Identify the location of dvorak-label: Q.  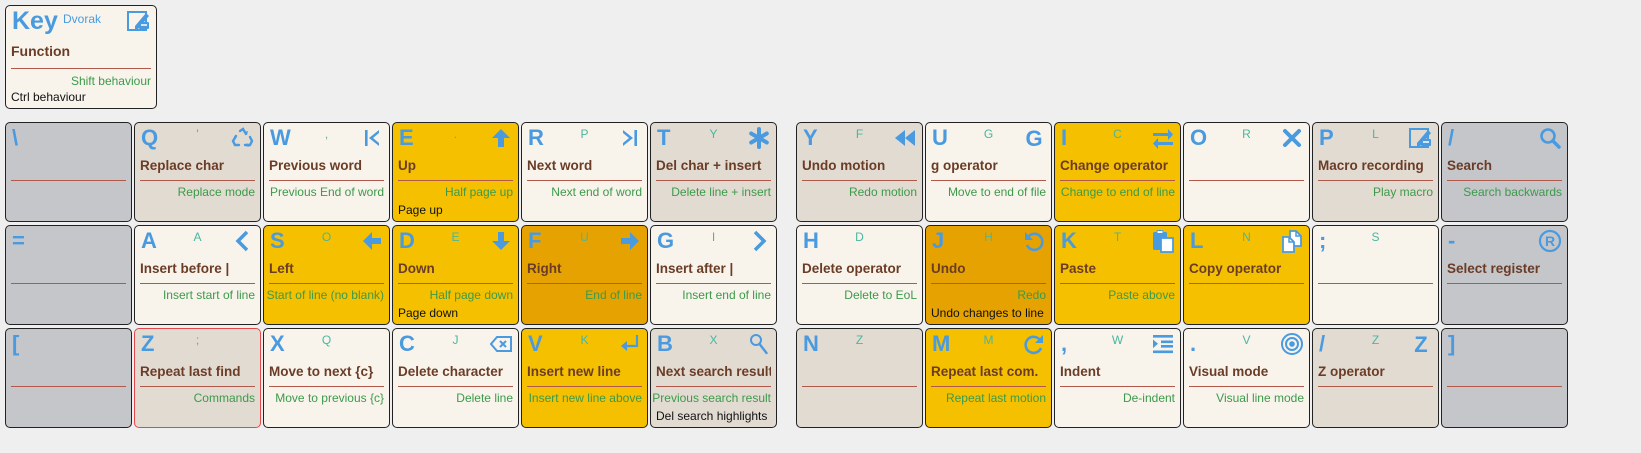
(326, 340).